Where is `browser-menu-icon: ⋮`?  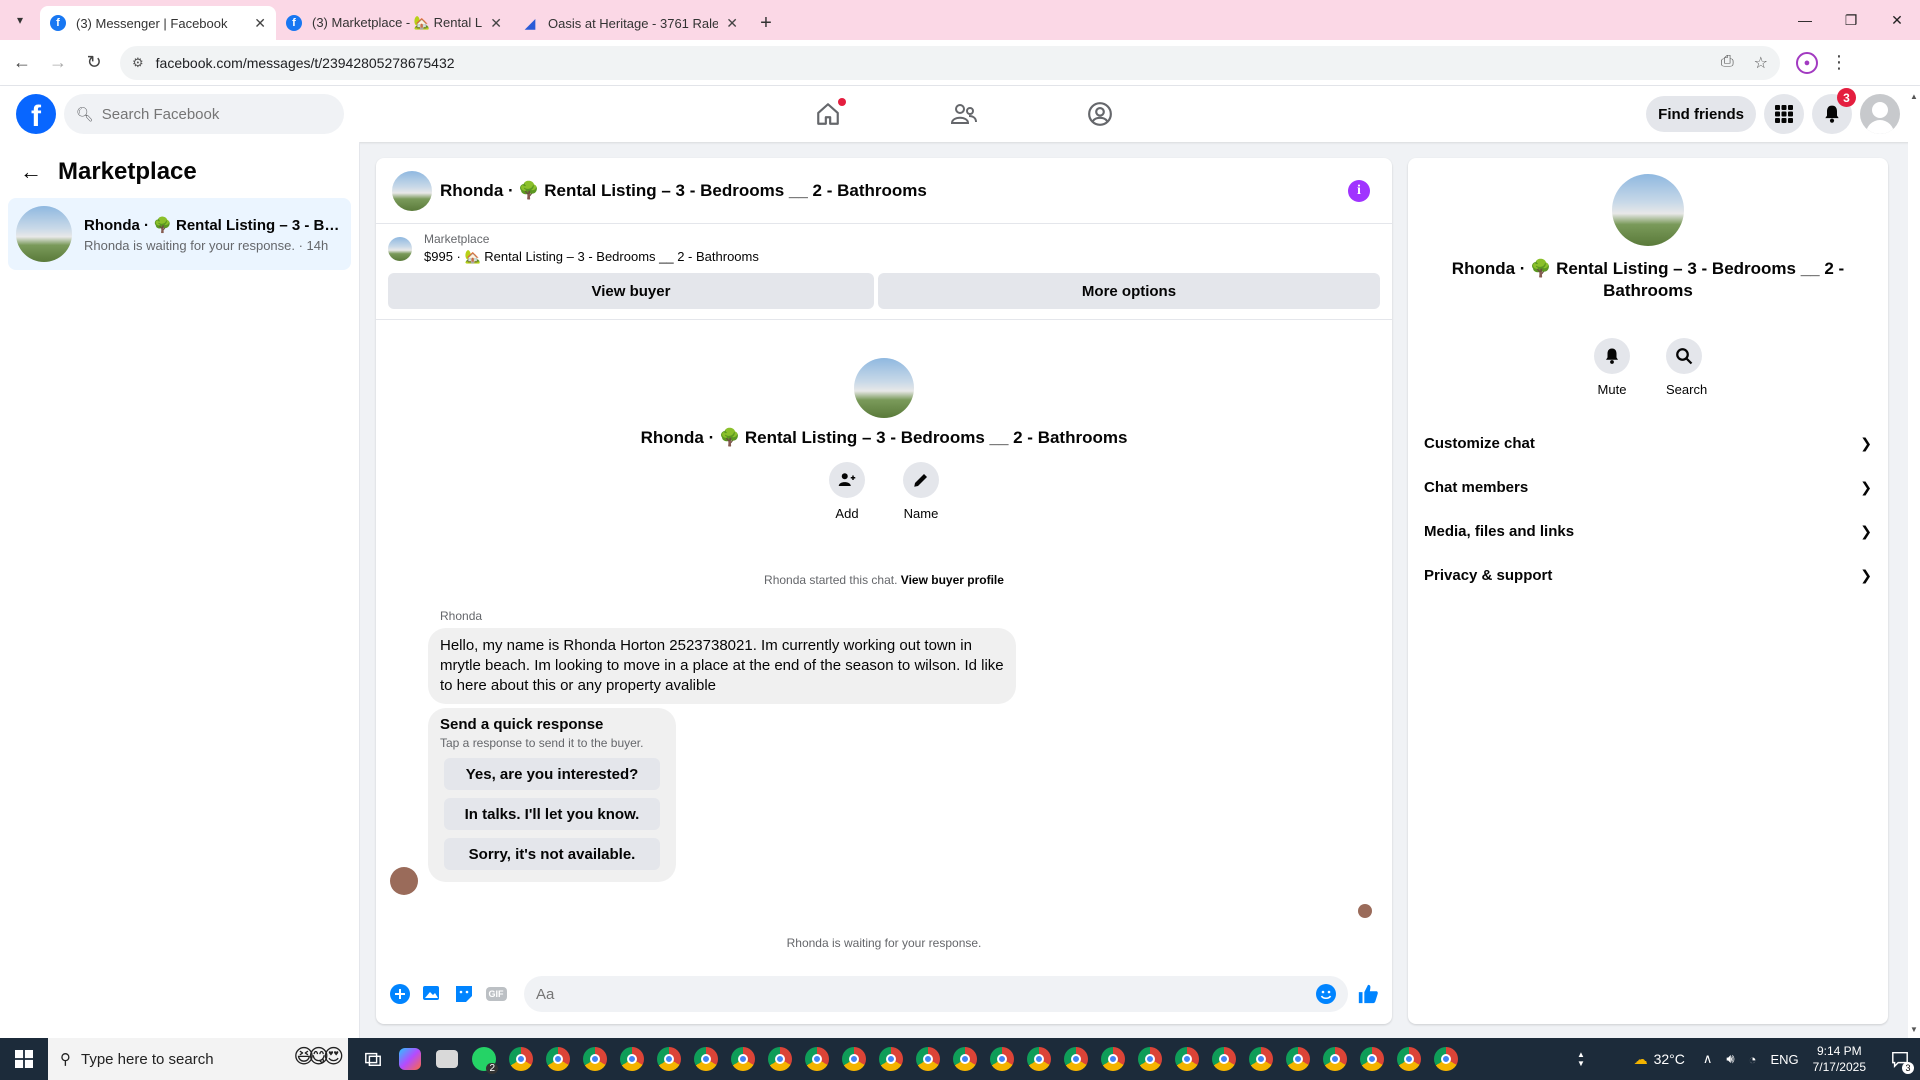 browser-menu-icon: ⋮ is located at coordinates (1839, 62).